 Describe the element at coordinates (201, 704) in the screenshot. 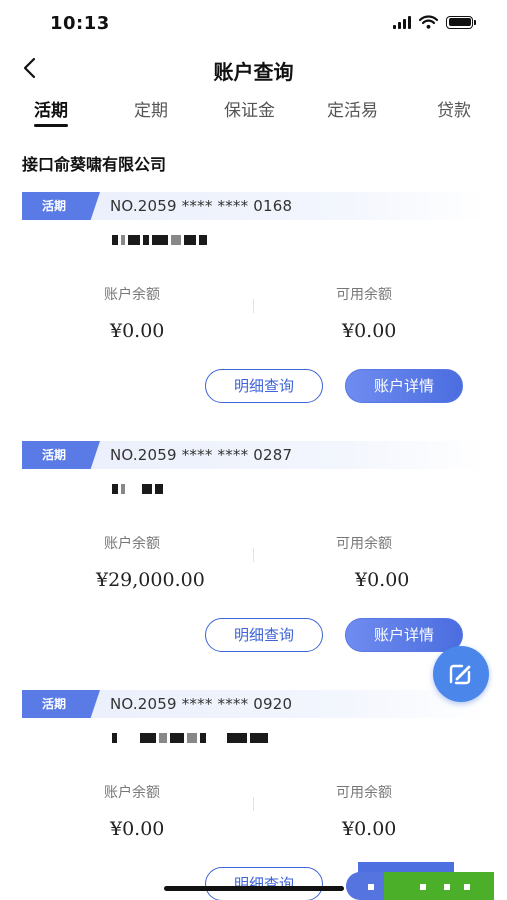

I see `account-number: NO.2059 **** **** 0920` at that location.